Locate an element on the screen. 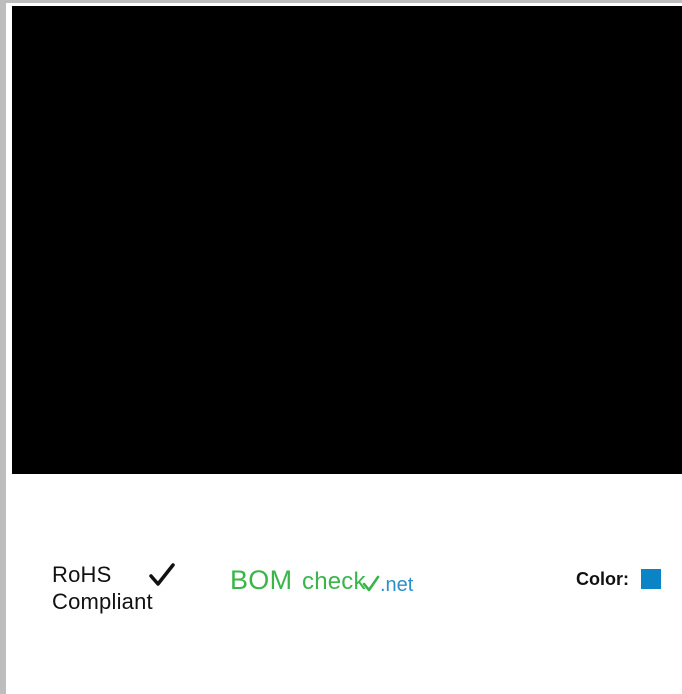  compliant-label: Compliant is located at coordinates (102, 601).